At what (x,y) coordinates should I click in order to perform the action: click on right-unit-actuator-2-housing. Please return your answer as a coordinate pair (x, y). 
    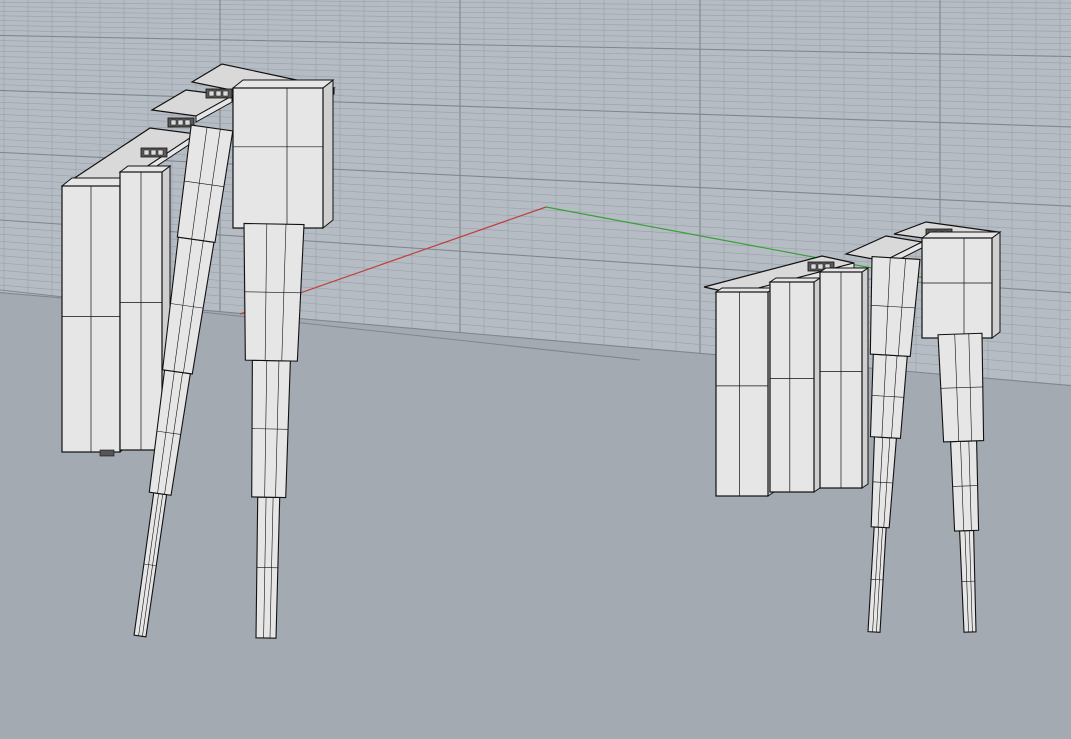
    Looking at the image, I should click on (961, 285).